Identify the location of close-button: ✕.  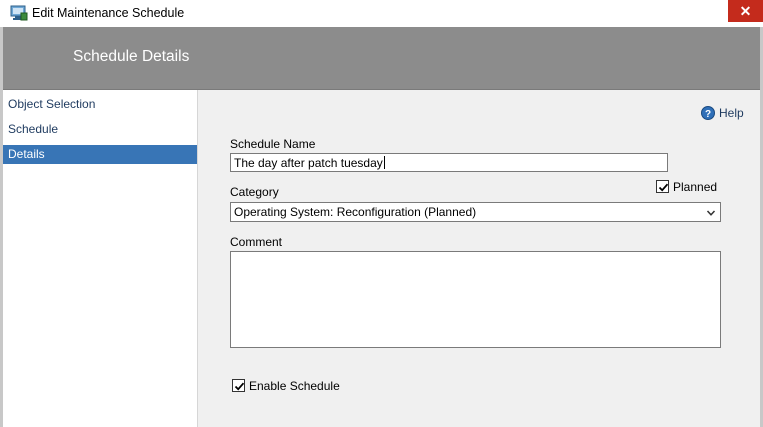
(745, 11).